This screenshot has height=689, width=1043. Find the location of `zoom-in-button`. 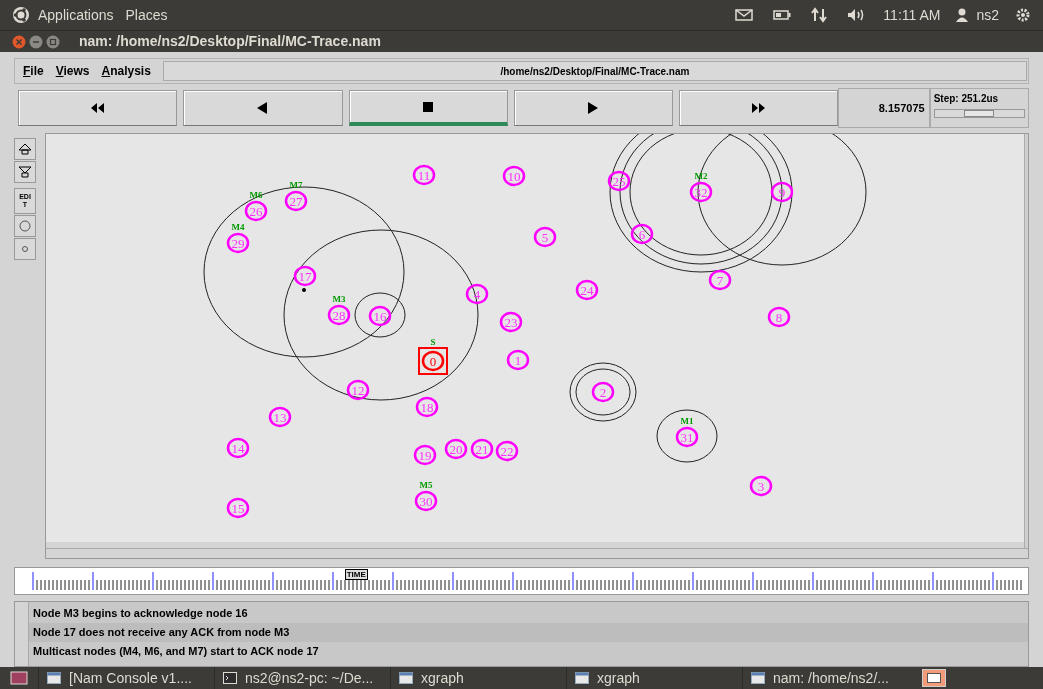

zoom-in-button is located at coordinates (25, 149).